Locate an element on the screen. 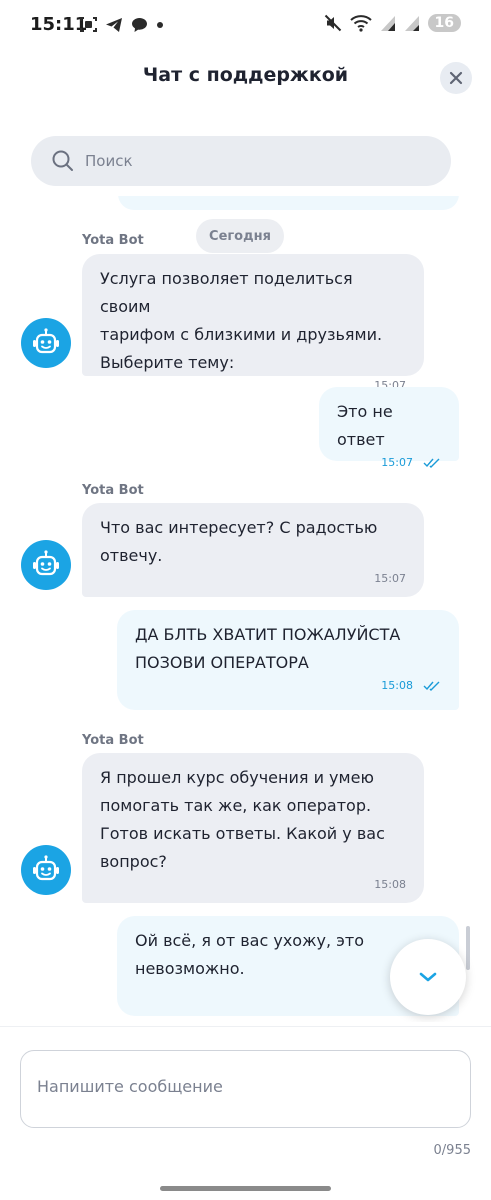 The width and height of the screenshot is (491, 1200). page-title: Чат с поддержкой is located at coordinates (245, 75).